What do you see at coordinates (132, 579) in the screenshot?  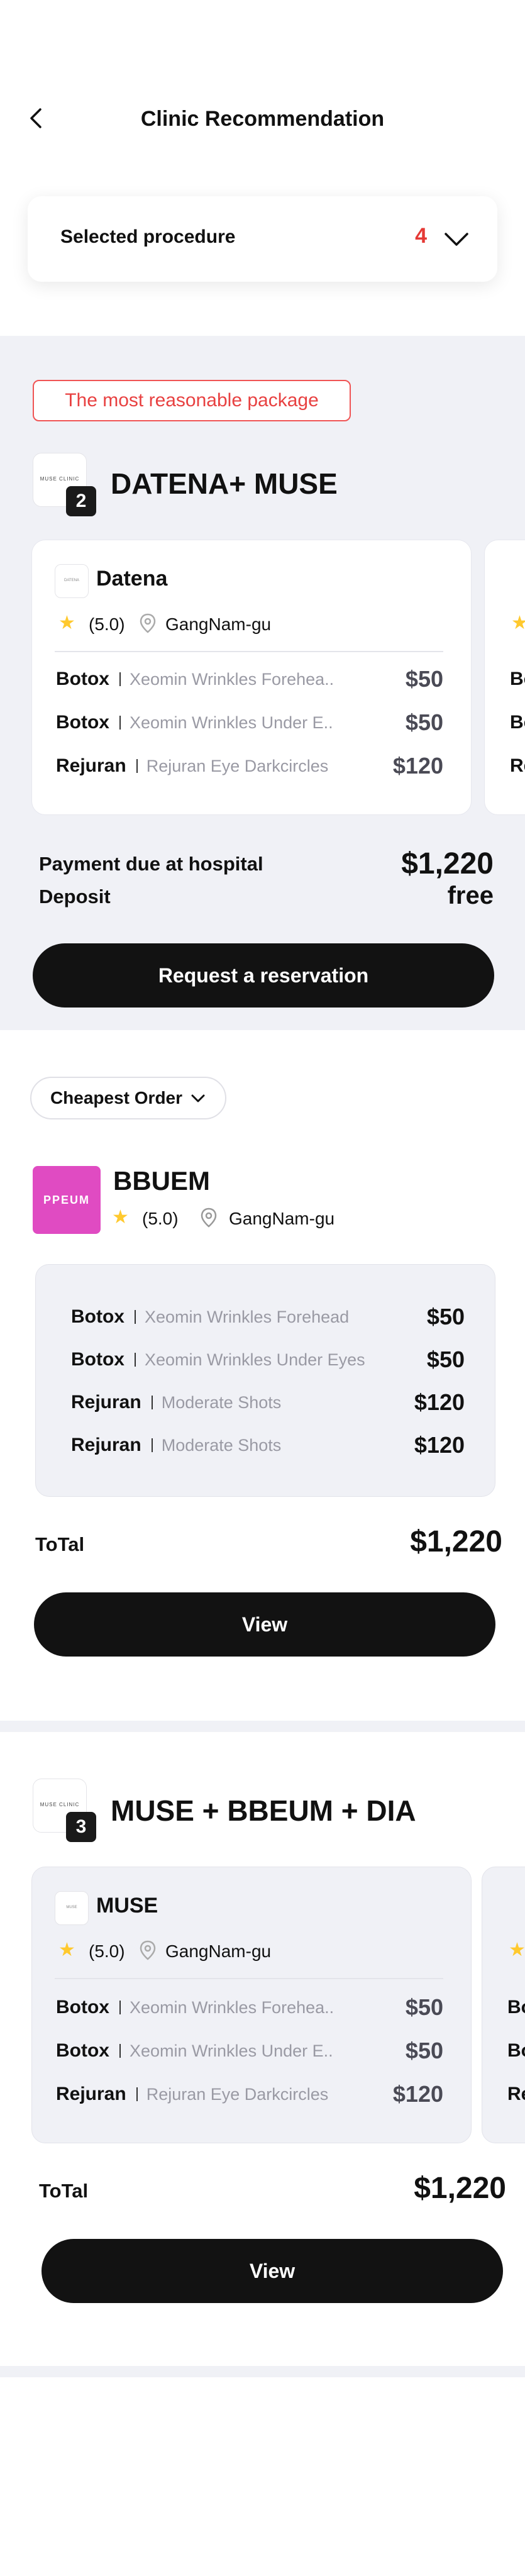 I see `clinic-name: Datena` at bounding box center [132, 579].